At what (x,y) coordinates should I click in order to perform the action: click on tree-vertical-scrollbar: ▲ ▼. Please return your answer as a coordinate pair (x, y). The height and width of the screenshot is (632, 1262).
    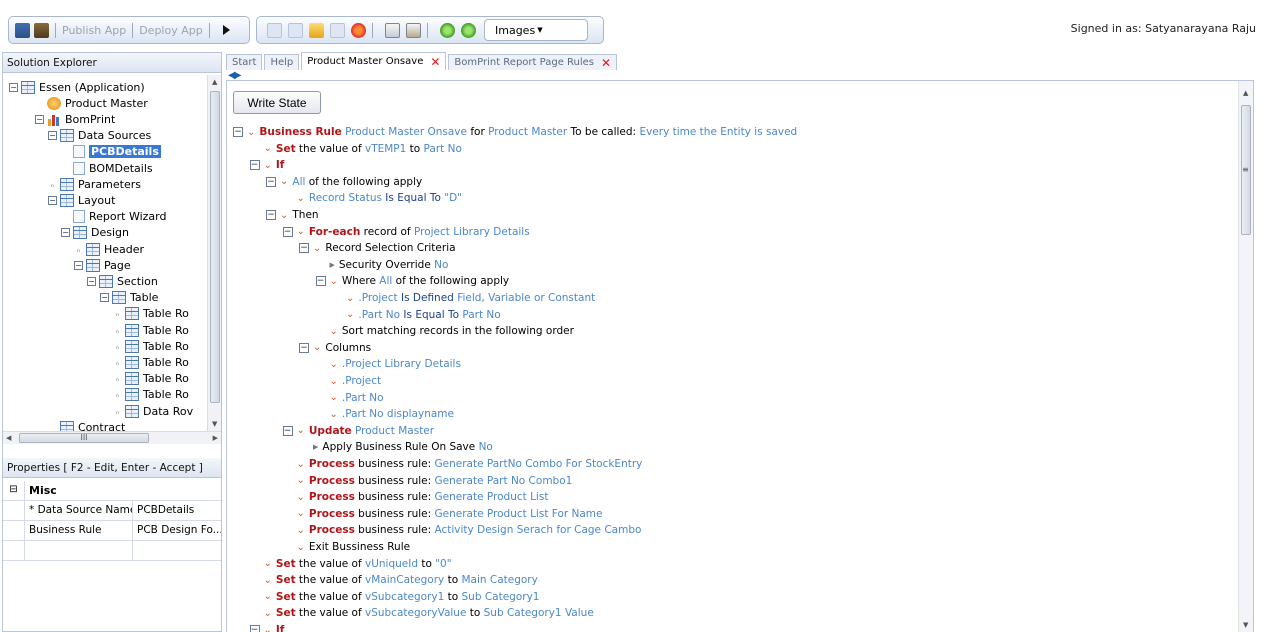
    Looking at the image, I should click on (214, 253).